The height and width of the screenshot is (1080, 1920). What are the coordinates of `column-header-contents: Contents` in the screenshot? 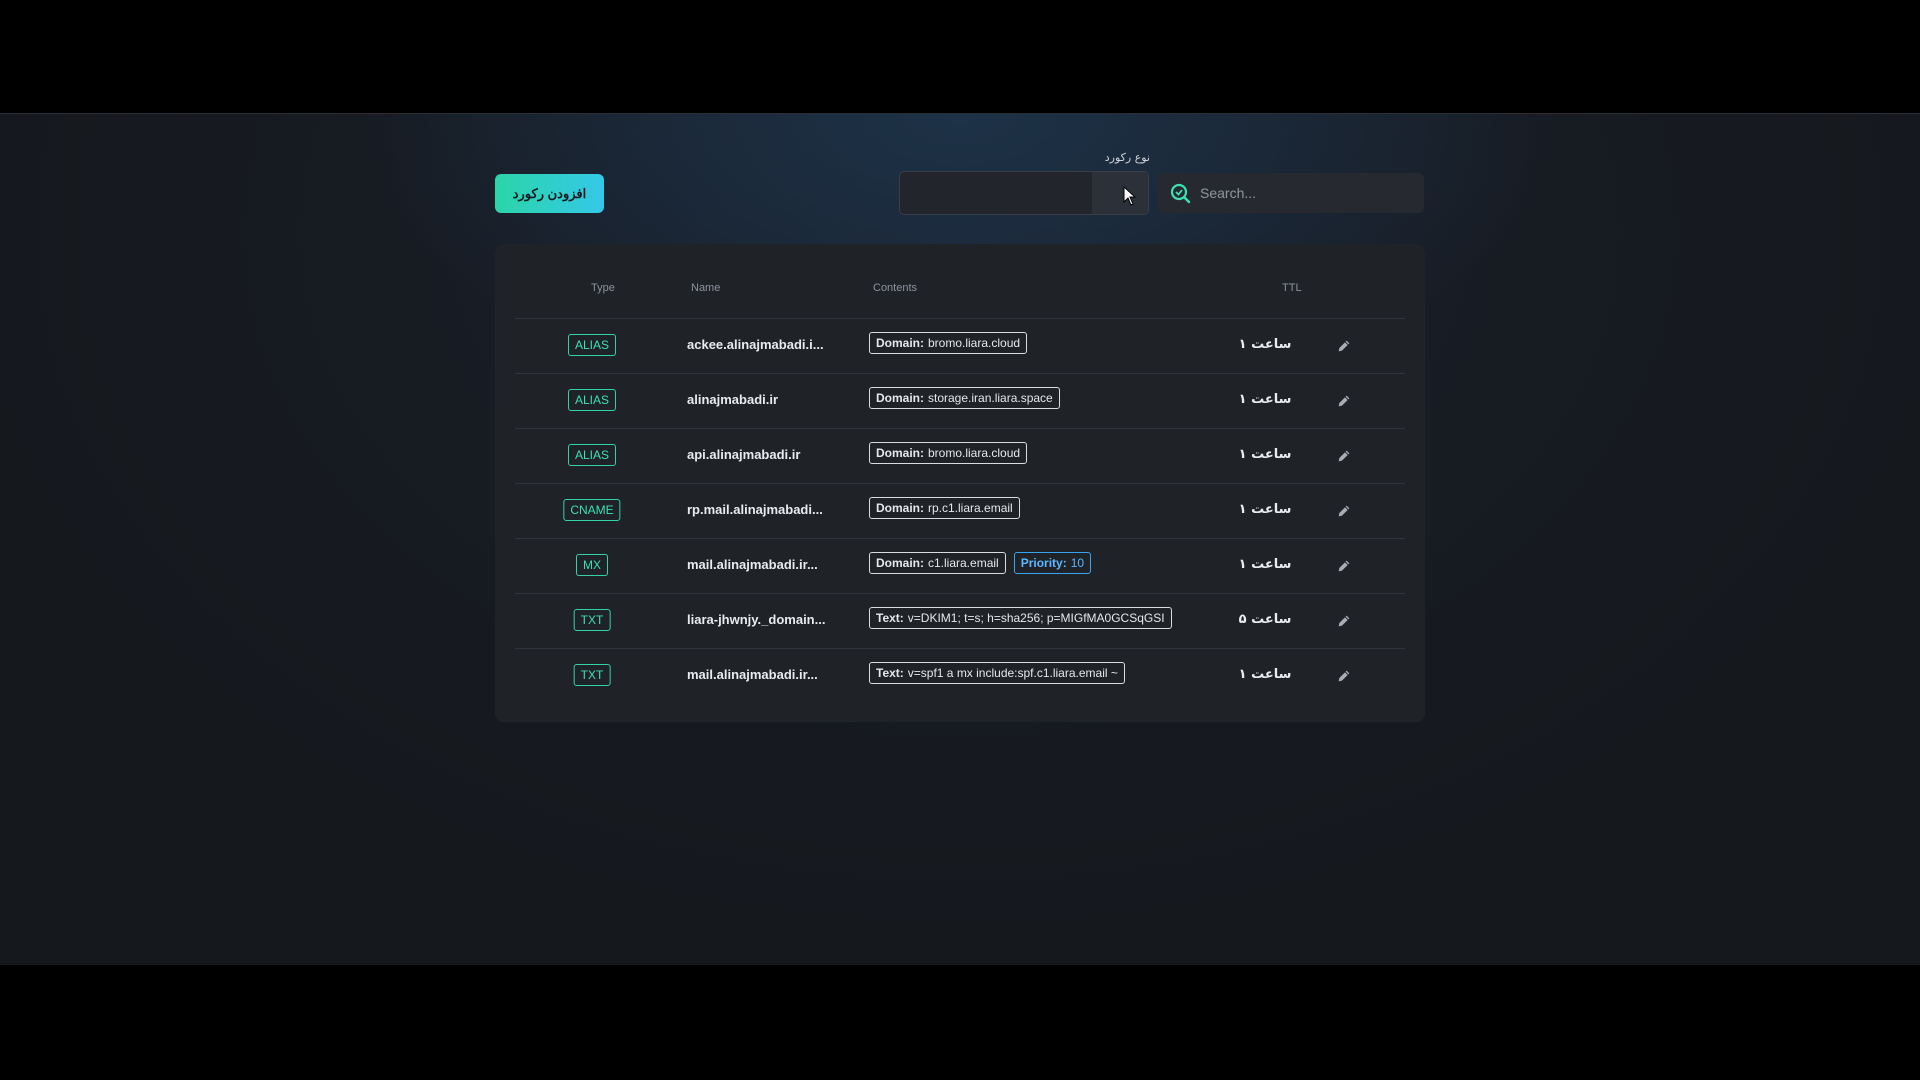 It's located at (895, 288).